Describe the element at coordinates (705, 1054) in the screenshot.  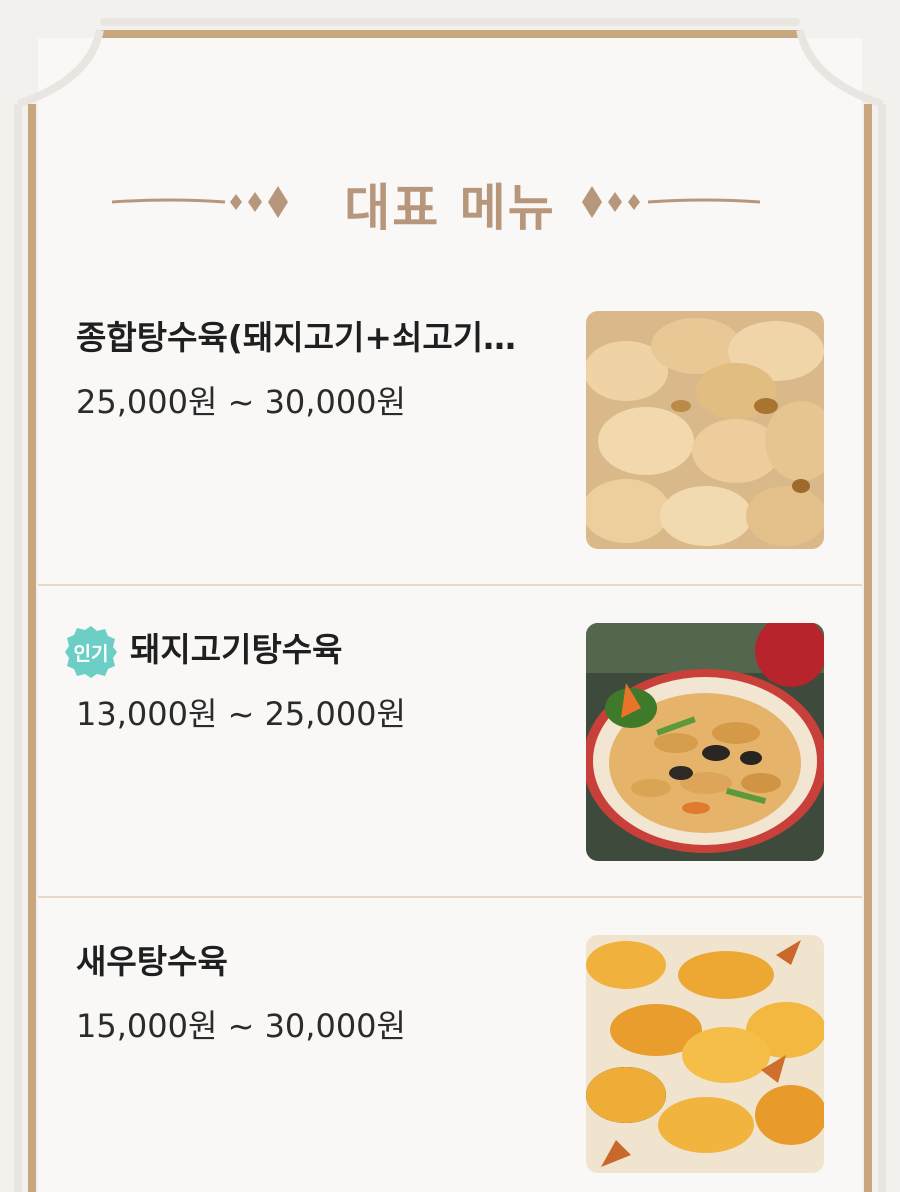
I see `fried-shrimp-photo` at that location.